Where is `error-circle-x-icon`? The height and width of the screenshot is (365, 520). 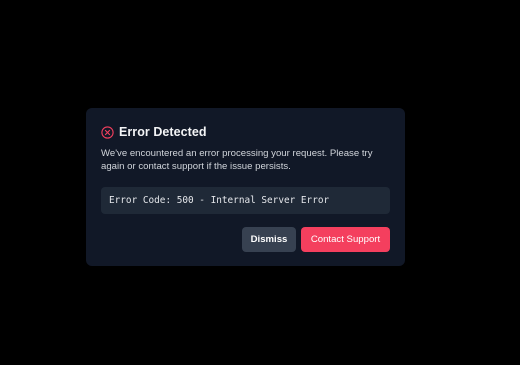
error-circle-x-icon is located at coordinates (107, 132).